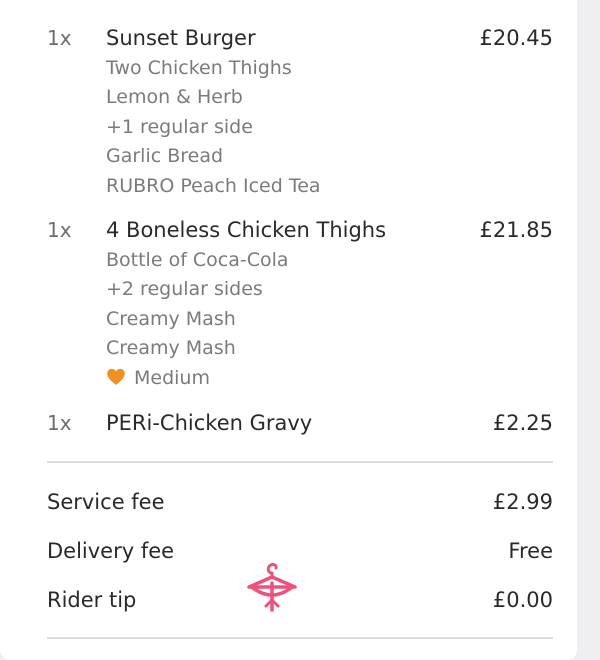 The height and width of the screenshot is (660, 600). Describe the element at coordinates (522, 502) in the screenshot. I see `service-fee-value: £2.99` at that location.